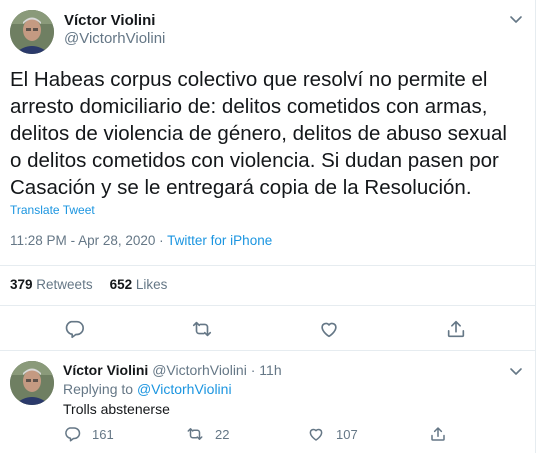 The width and height of the screenshot is (536, 453). I want to click on retweets-stat: 379 Retweets, so click(51, 284).